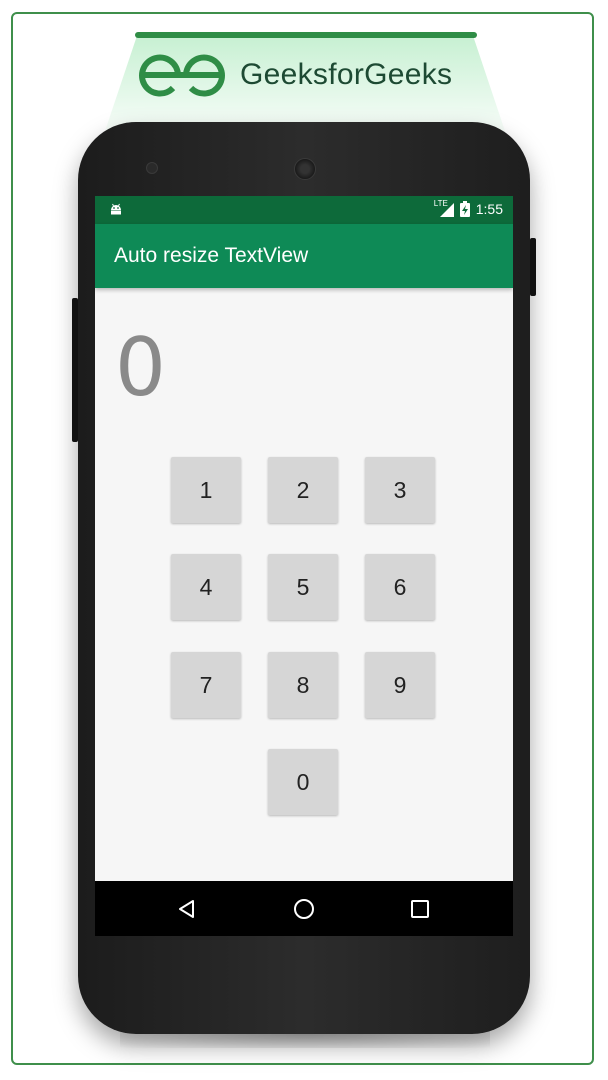 The image size is (608, 1080). What do you see at coordinates (400, 490) in the screenshot?
I see `key-3-button: 3` at bounding box center [400, 490].